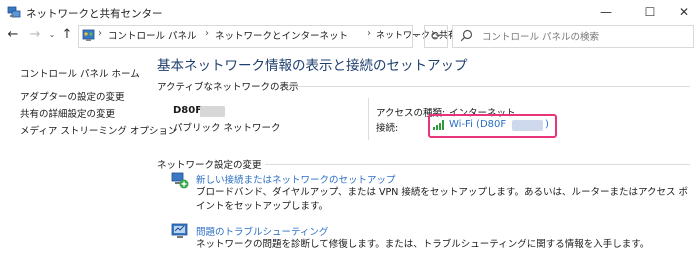 This screenshot has height=270, width=700. Describe the element at coordinates (547, 124) in the screenshot. I see `wifi-connection-close: )` at that location.